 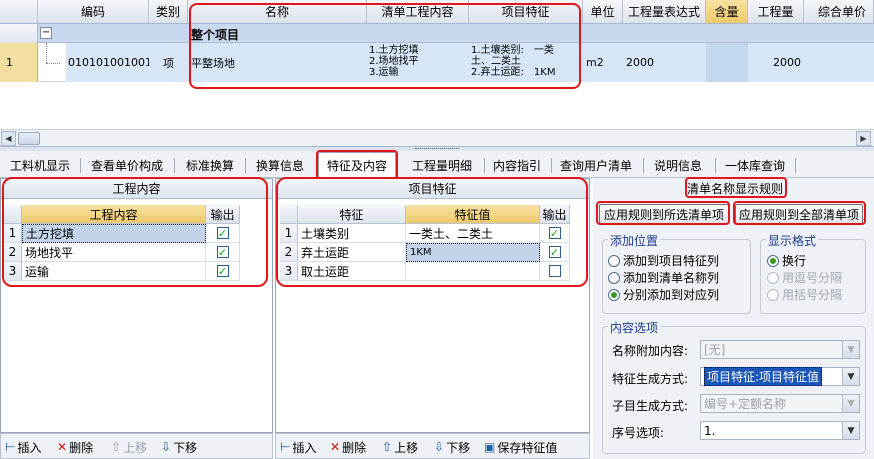 I want to click on seq-value: 1., so click(x=710, y=430).